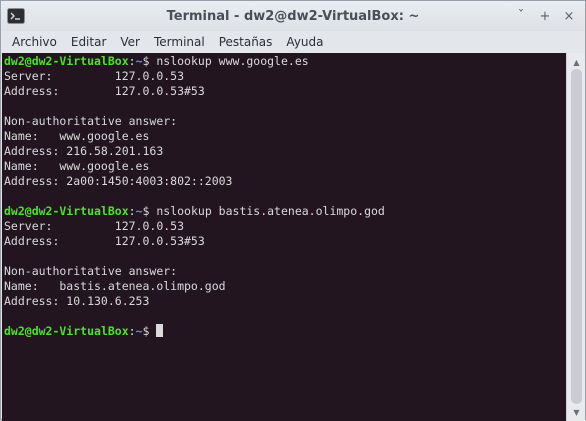 This screenshot has width=586, height=421. What do you see at coordinates (194, 331) in the screenshot?
I see `prompt-line: dw2@dw2-VirtualBox:~$` at bounding box center [194, 331].